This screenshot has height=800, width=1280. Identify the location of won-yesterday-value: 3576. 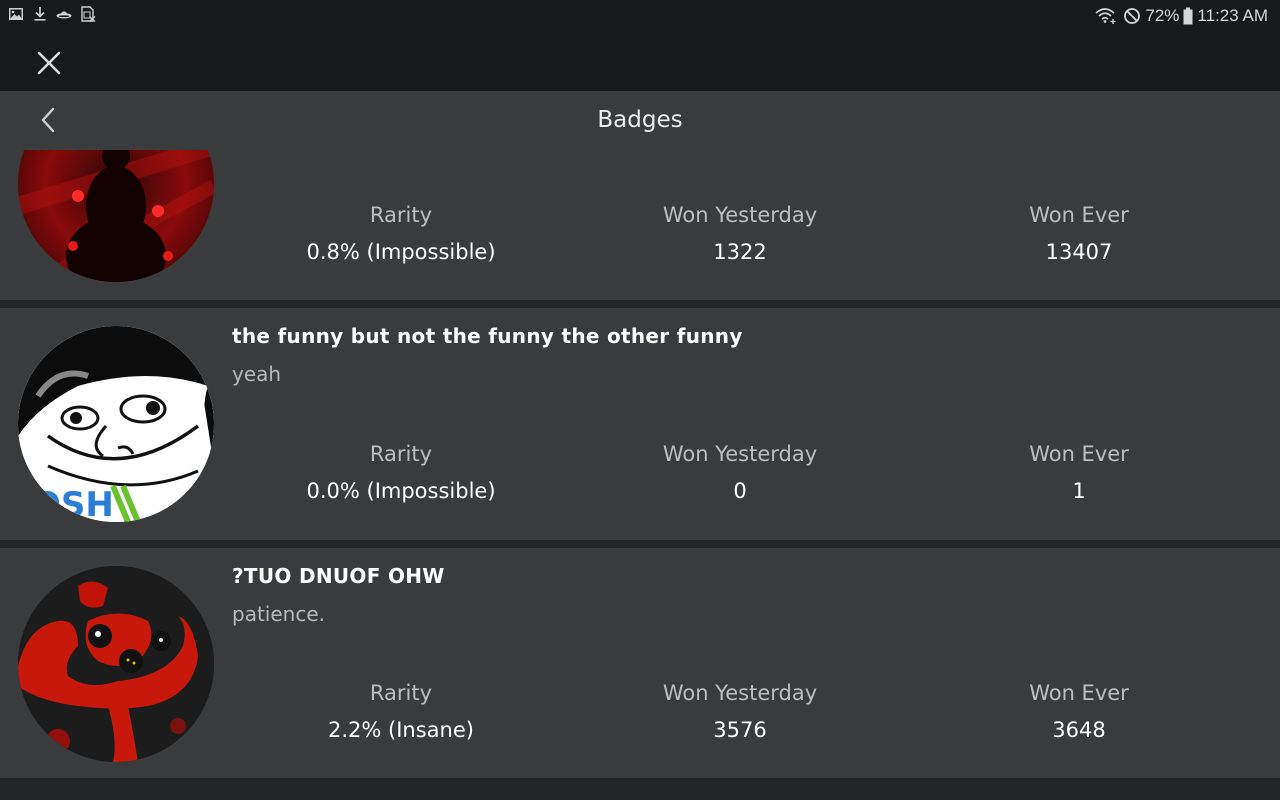
(740, 730).